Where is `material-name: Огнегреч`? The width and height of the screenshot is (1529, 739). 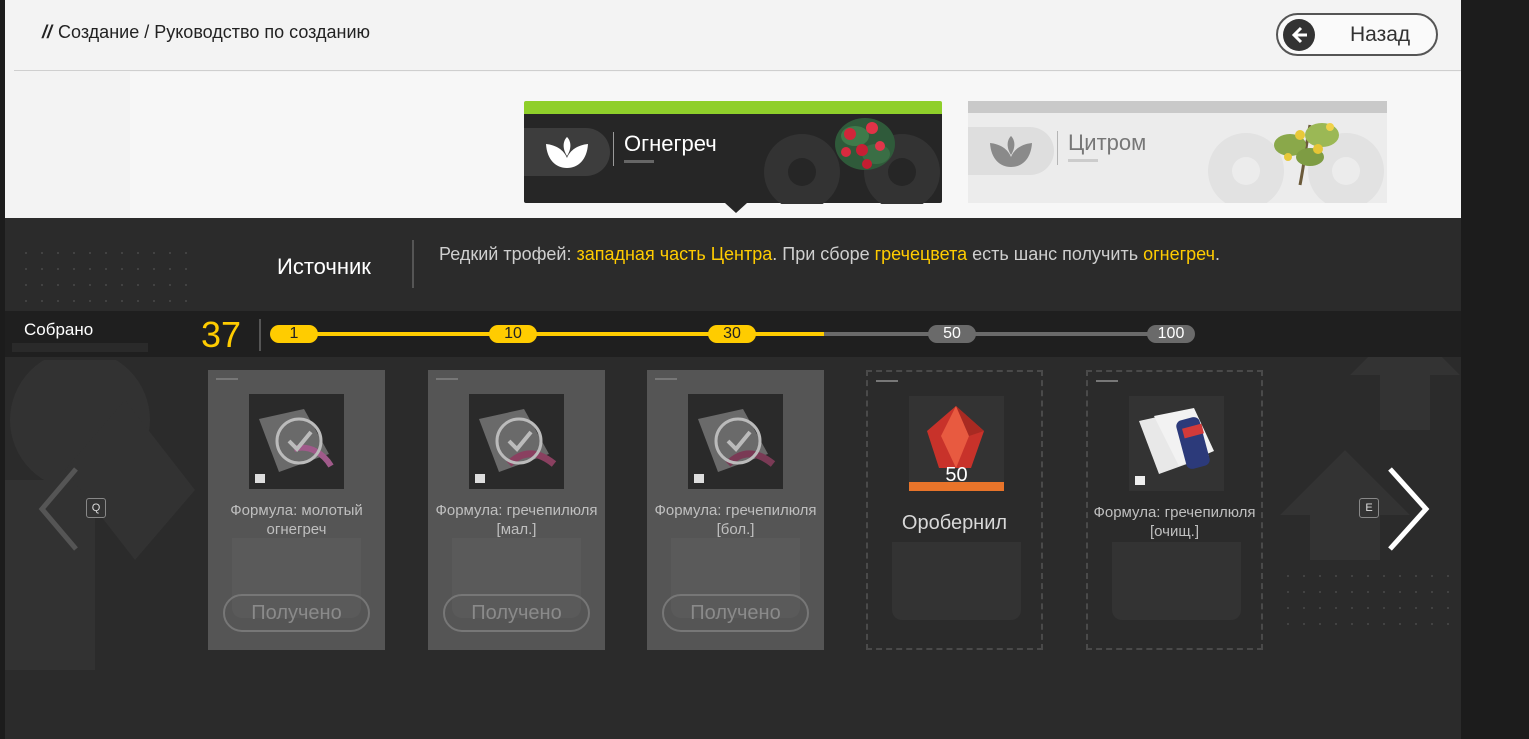
material-name: Огнегреч is located at coordinates (670, 143).